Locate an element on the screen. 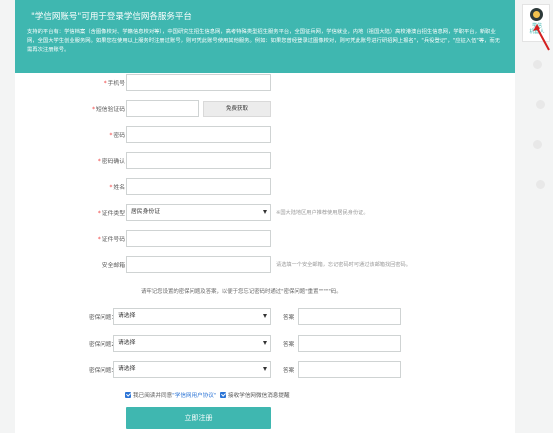 This screenshot has width=553, height=433. notify-checkbox is located at coordinates (223, 395).